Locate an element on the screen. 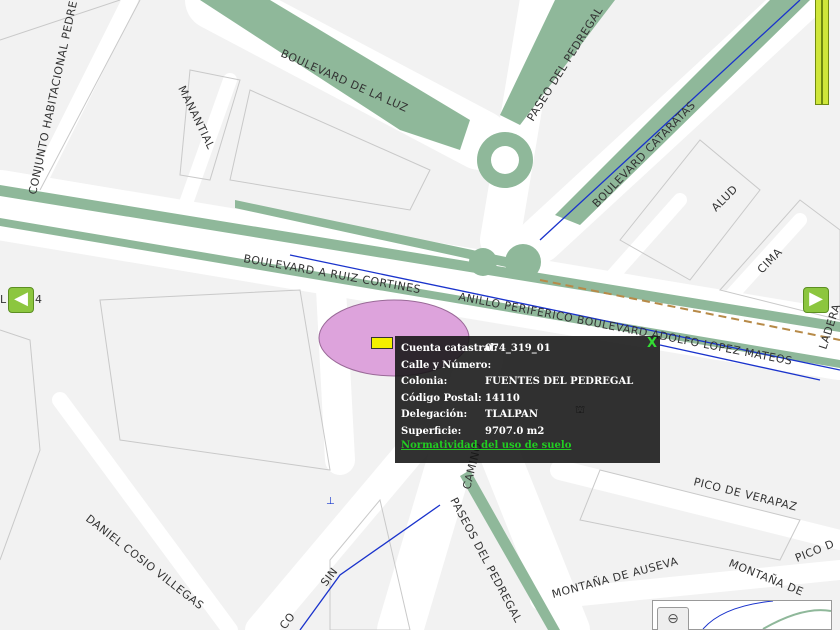 The image size is (840, 630). info-label: Código Postal: is located at coordinates (441, 398).